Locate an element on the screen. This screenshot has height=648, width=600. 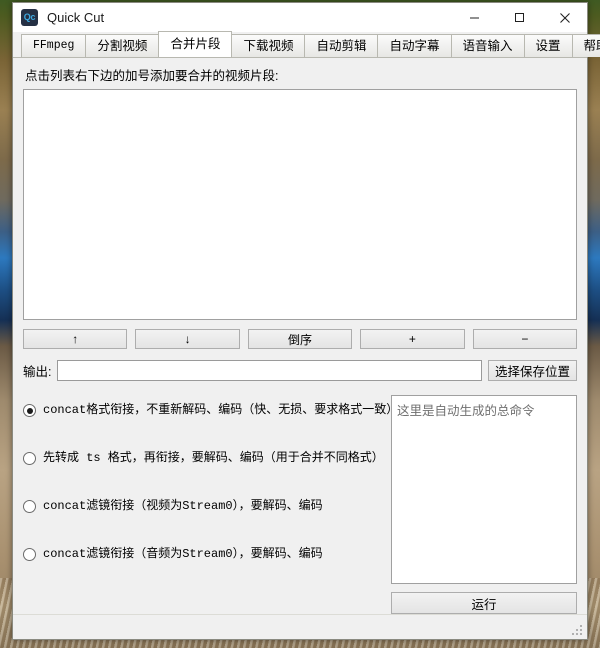
radio-icon-concat-filter-audio is located at coordinates (29, 554).